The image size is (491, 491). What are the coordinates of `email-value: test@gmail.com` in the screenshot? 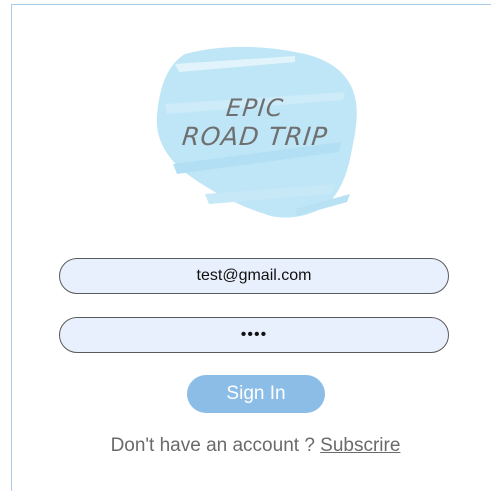 It's located at (254, 275).